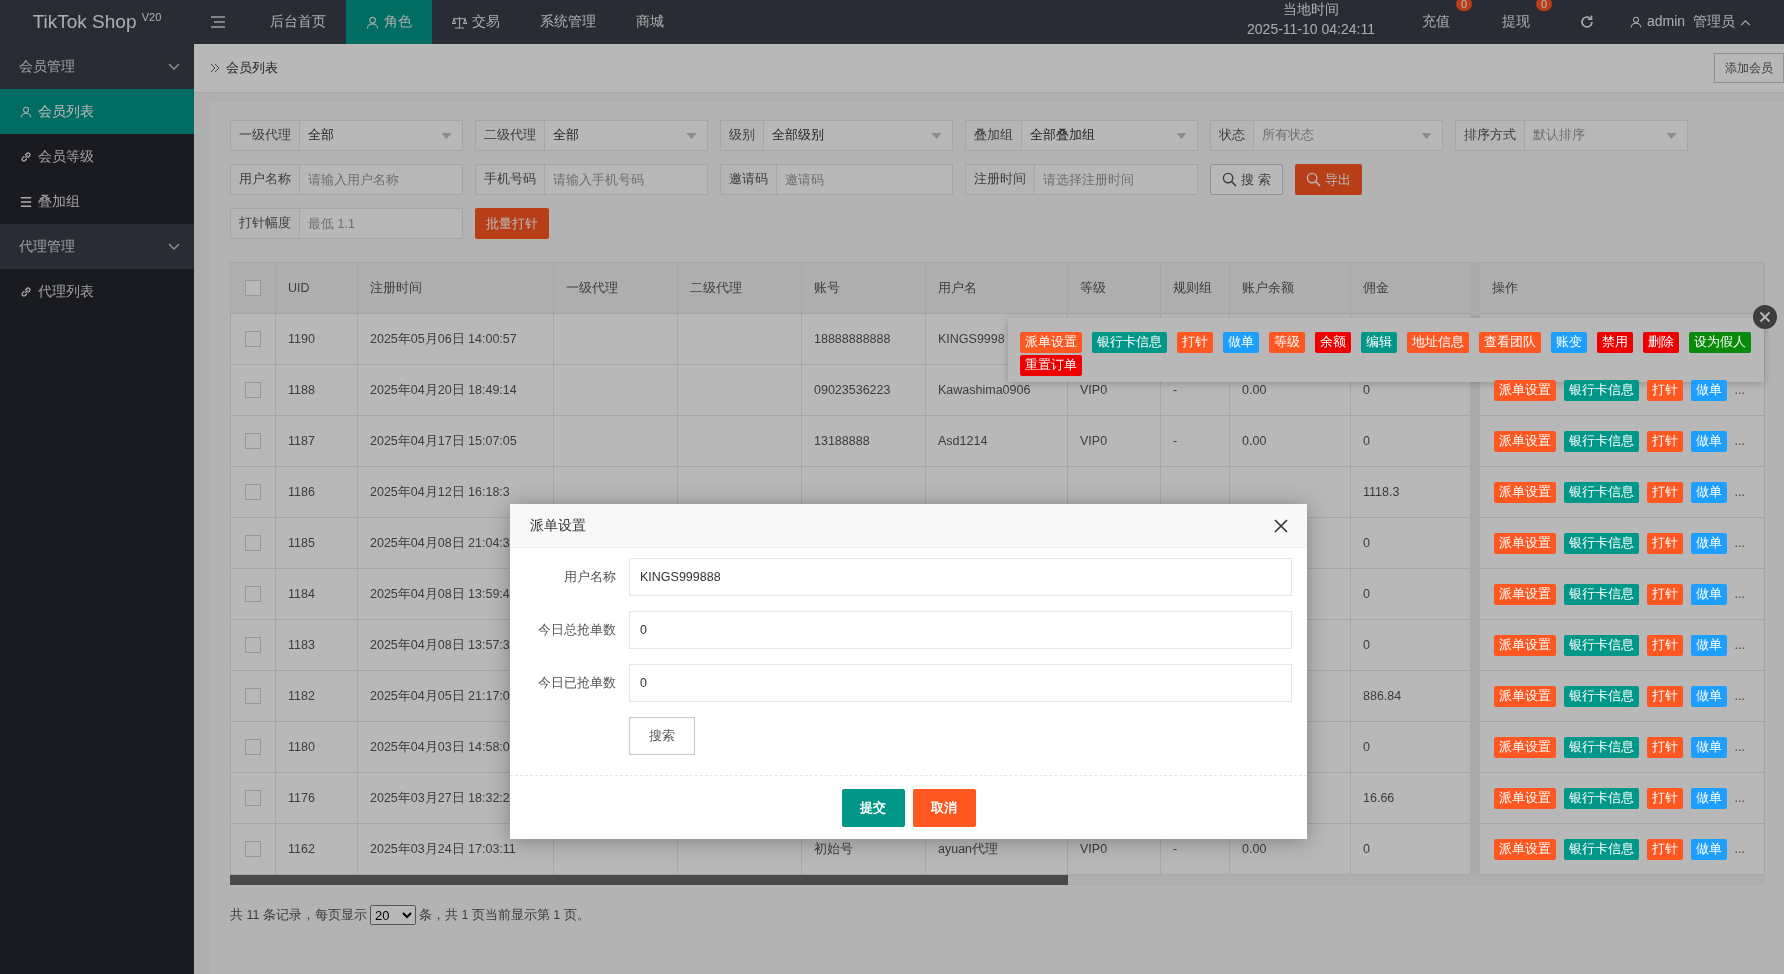 This screenshot has height=974, width=1784. What do you see at coordinates (392, 915) in the screenshot?
I see `page-size-select: 20` at bounding box center [392, 915].